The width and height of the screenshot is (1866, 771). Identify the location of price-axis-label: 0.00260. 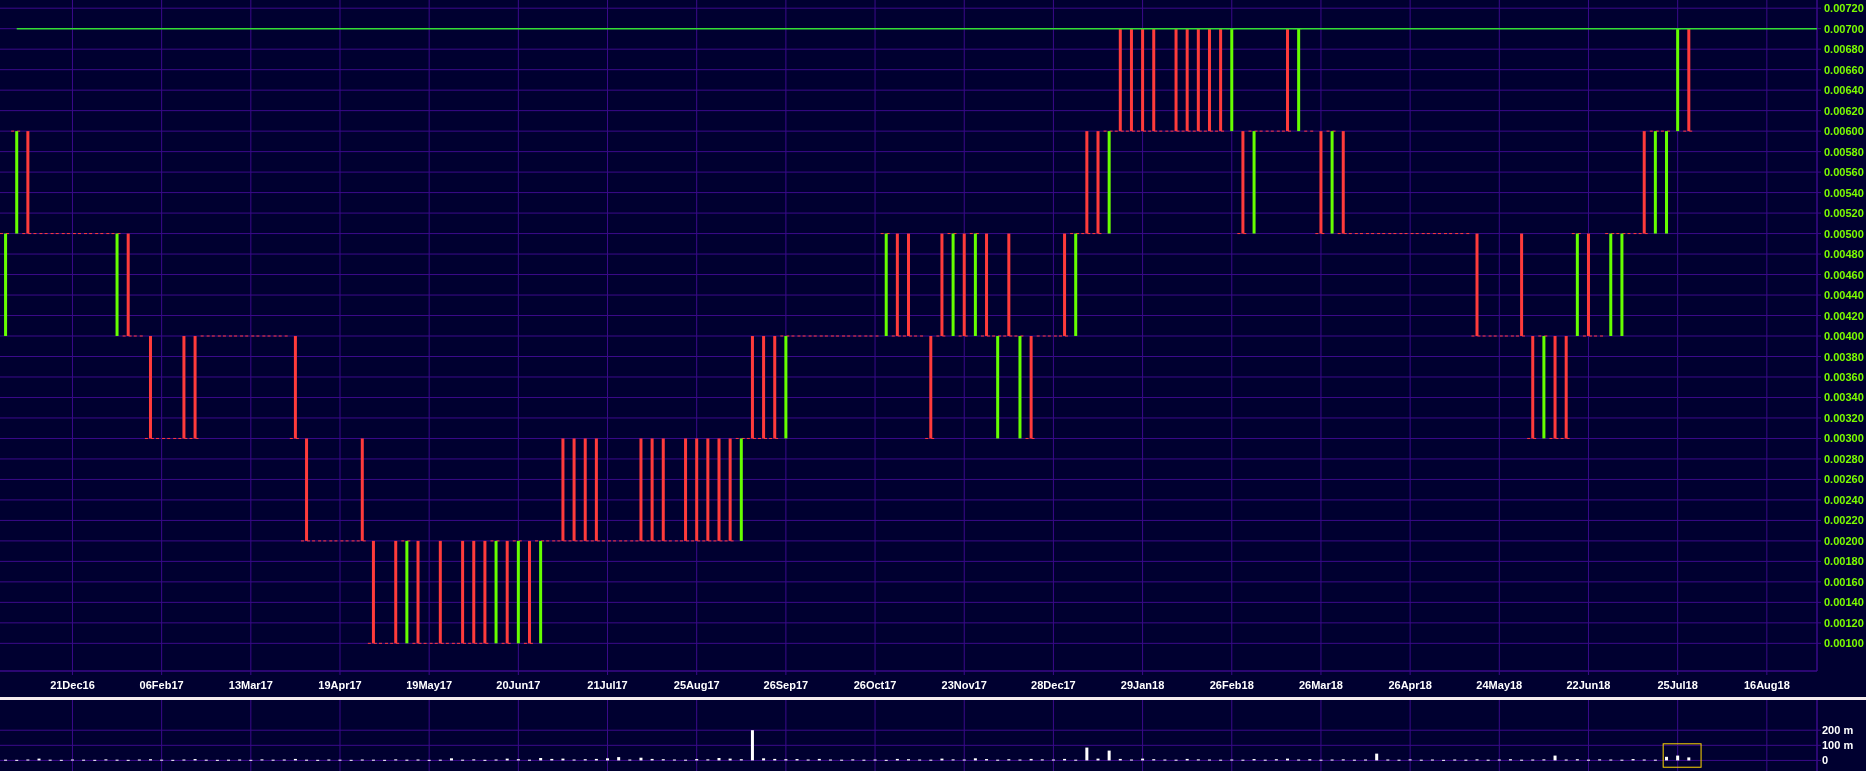
(1844, 479).